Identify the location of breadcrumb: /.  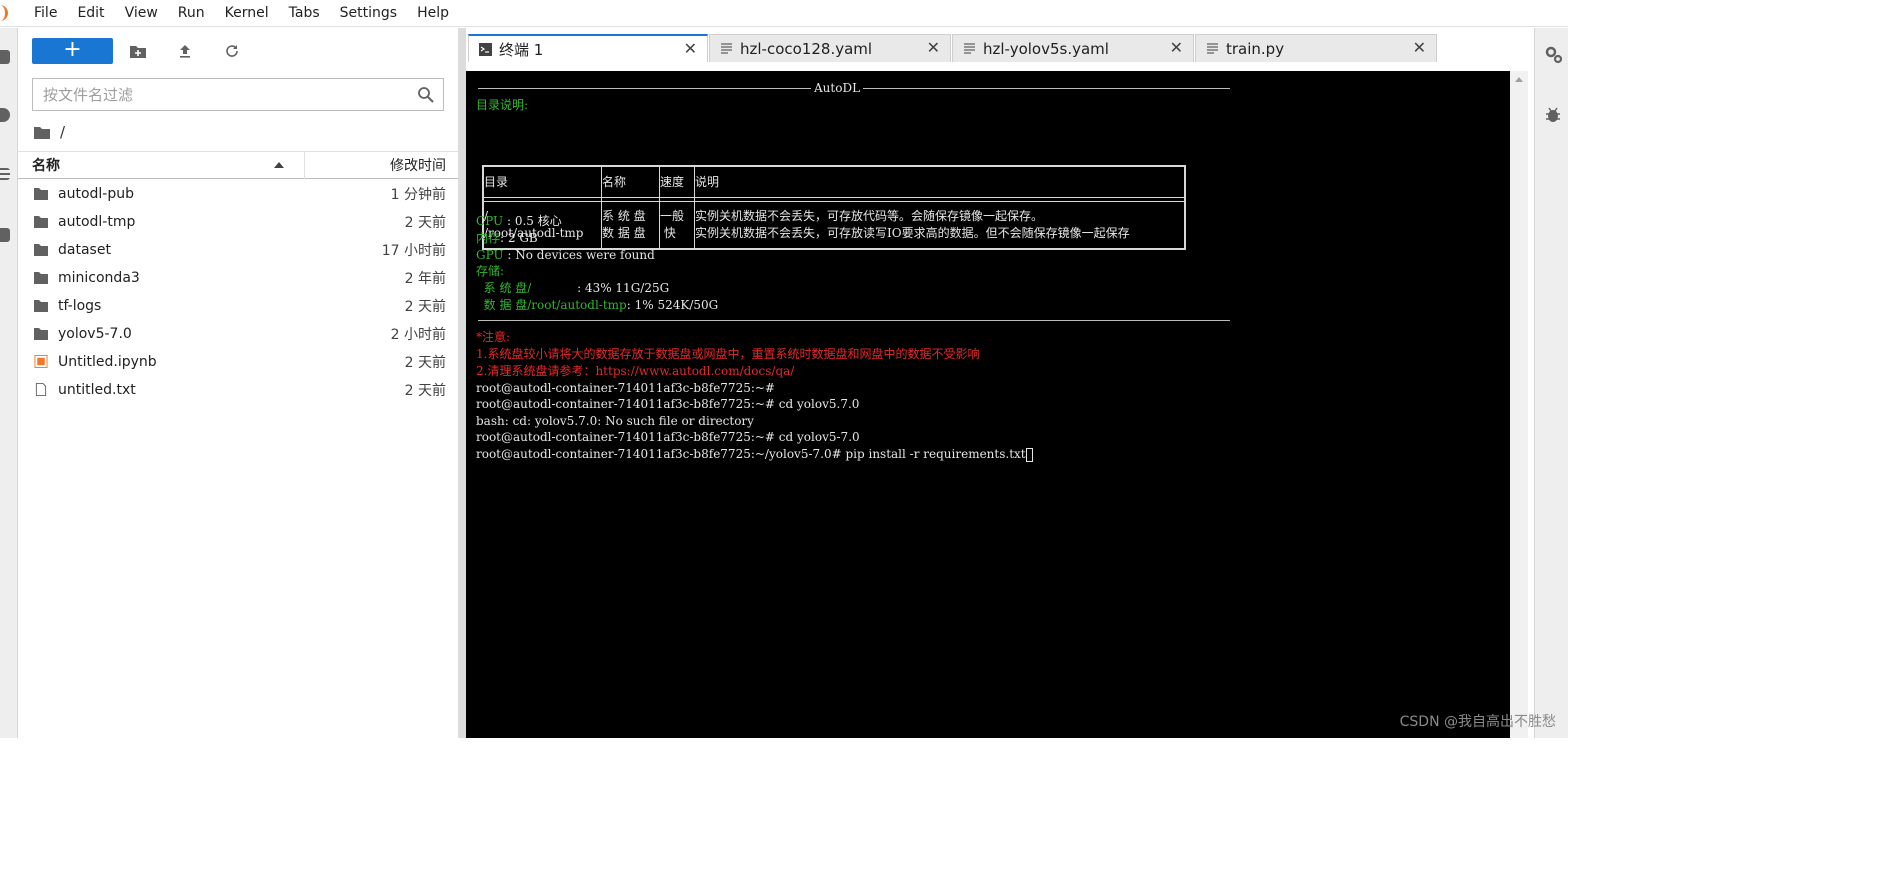
(49, 132).